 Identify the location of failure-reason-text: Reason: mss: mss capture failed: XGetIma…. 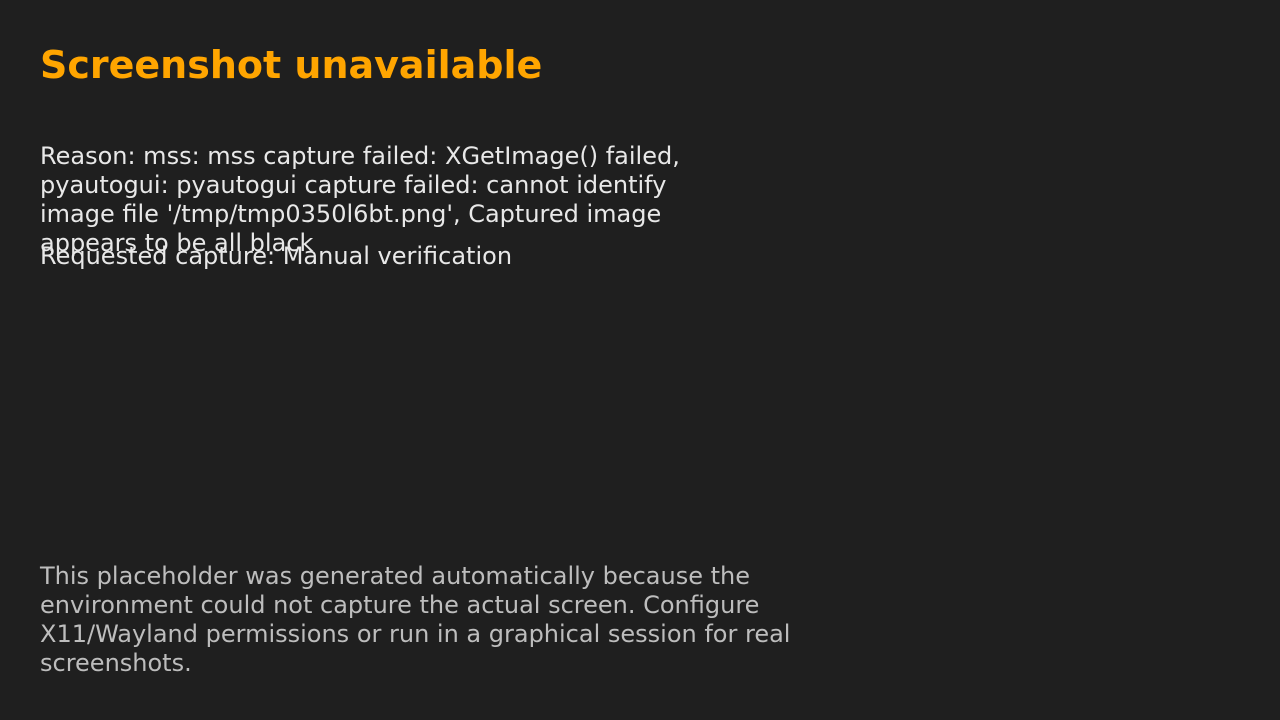
(360, 199).